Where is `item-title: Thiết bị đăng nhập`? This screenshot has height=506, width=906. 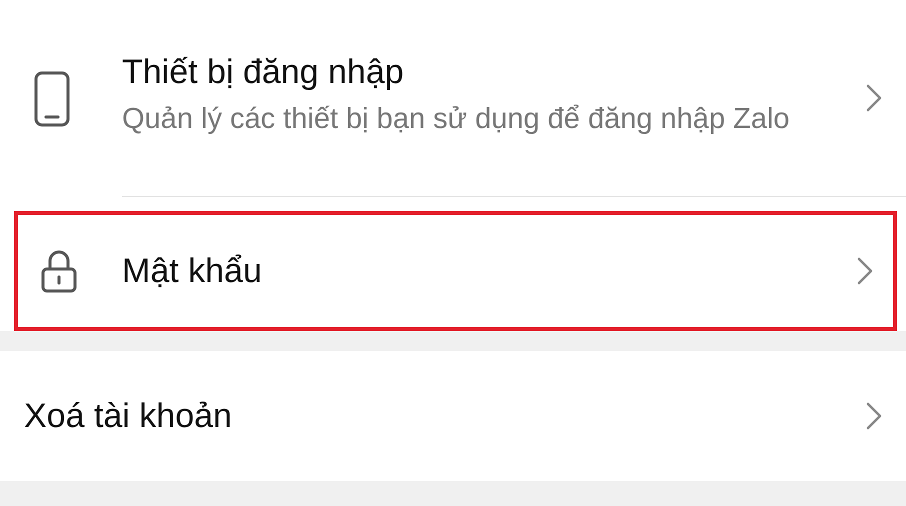
item-title: Thiết bị đăng nhập is located at coordinates (263, 72).